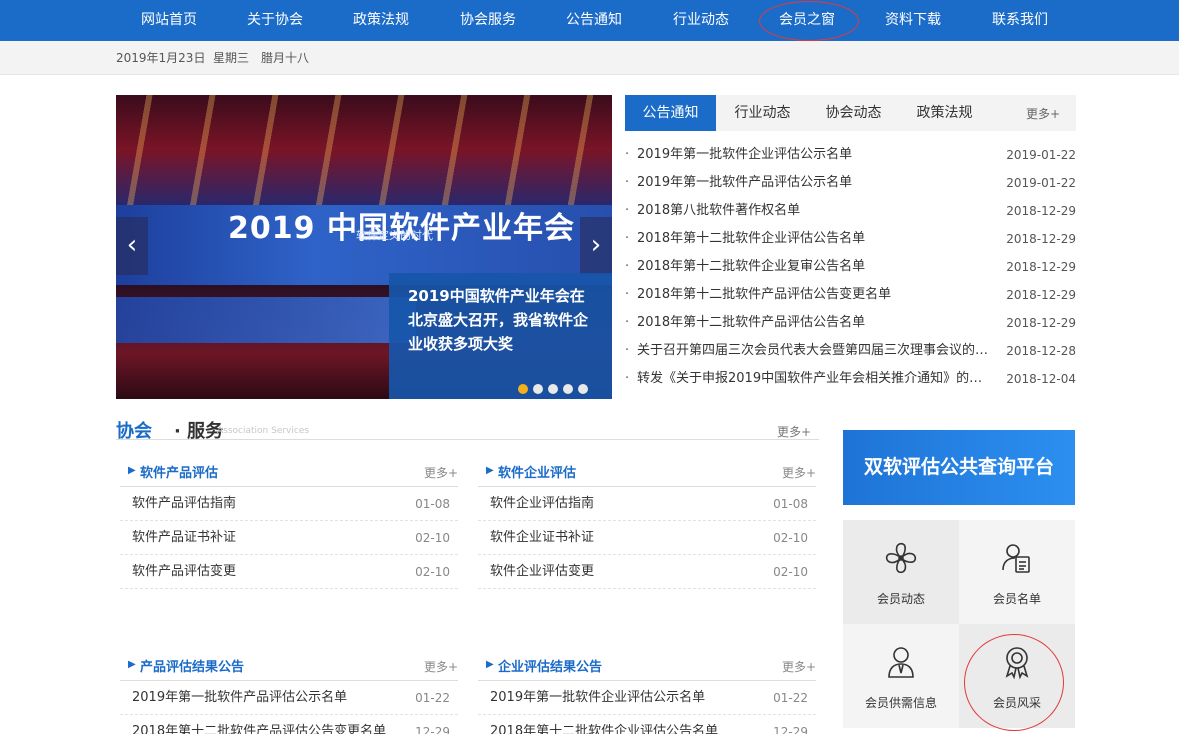 This screenshot has width=1179, height=734. I want to click on slider-prev-button: ‹, so click(132, 246).